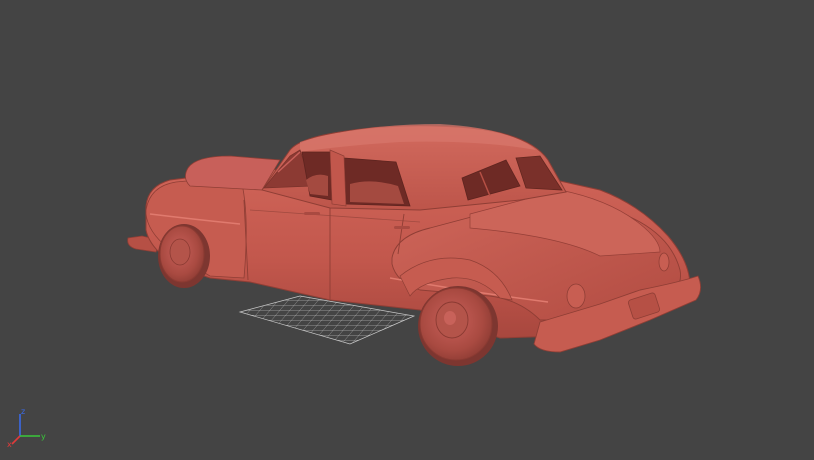 This screenshot has width=814, height=460. I want to click on y-axis-label: y, so click(43, 436).